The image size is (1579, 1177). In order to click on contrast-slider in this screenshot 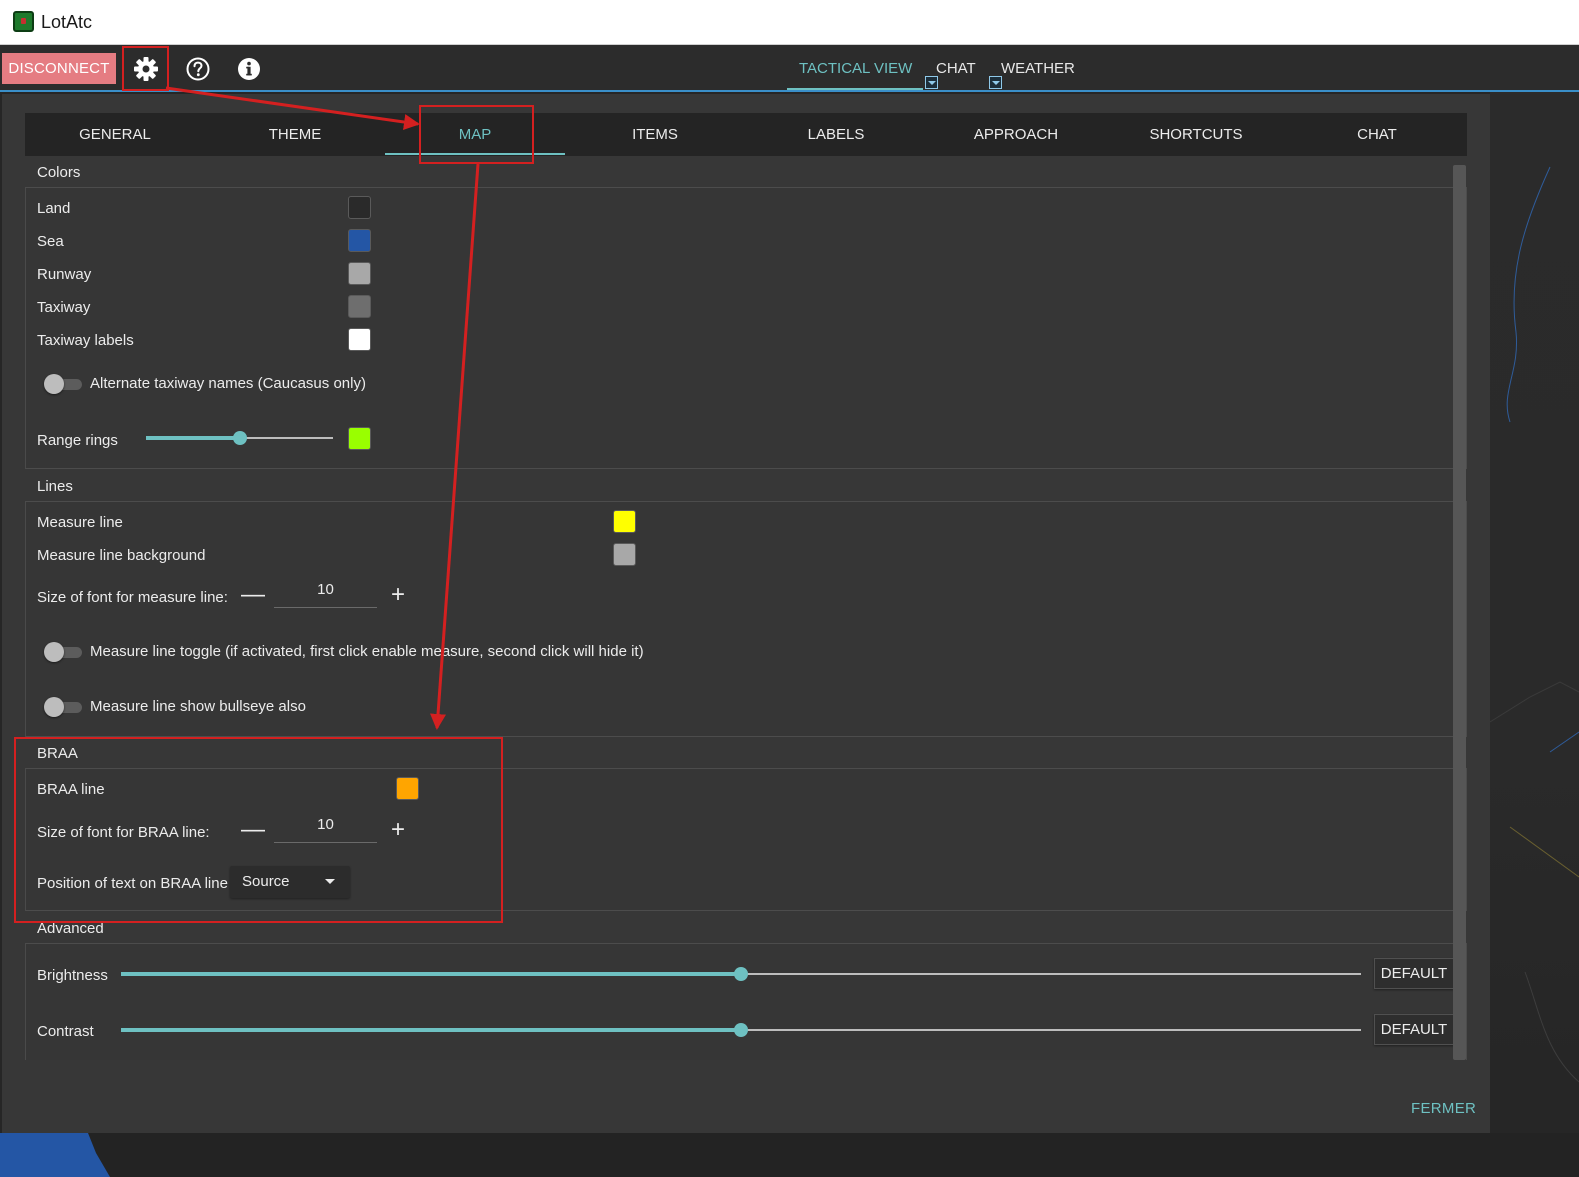, I will do `click(741, 1030)`.